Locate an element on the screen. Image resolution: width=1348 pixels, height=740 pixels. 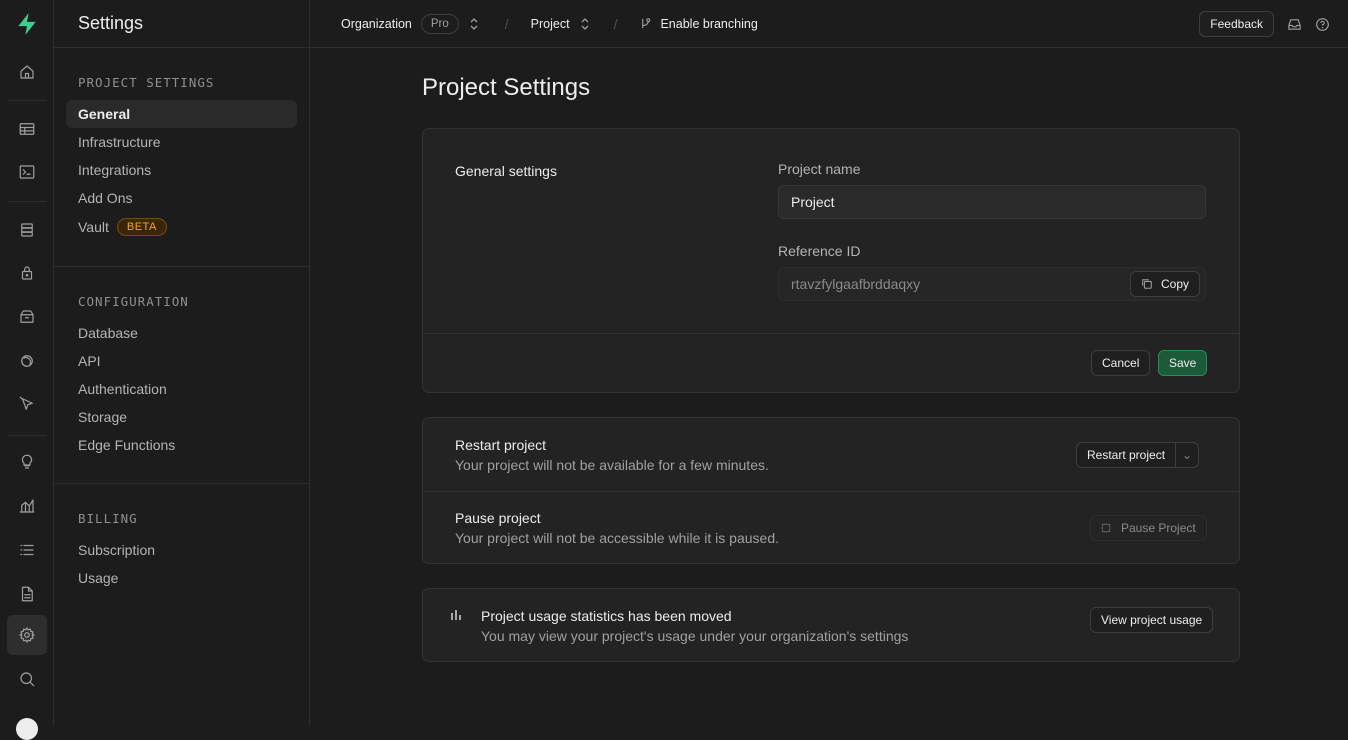
menu-item-authentication: Authentication is located at coordinates (181, 389).